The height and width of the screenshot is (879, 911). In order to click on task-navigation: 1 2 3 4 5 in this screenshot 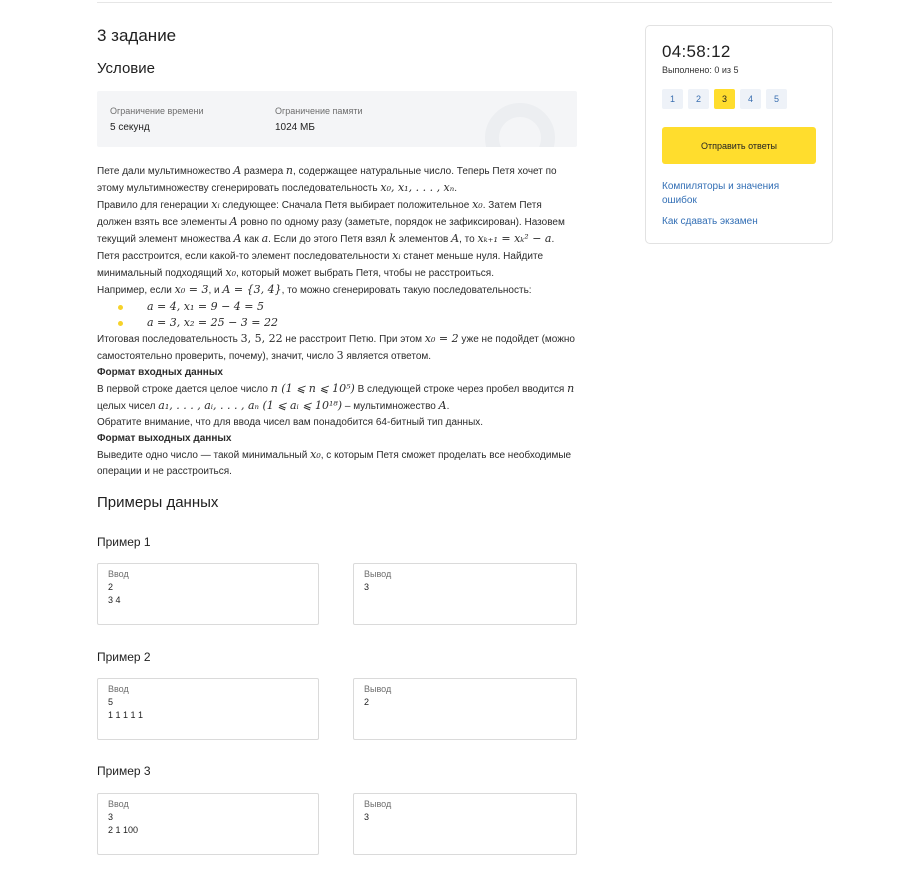, I will do `click(724, 99)`.